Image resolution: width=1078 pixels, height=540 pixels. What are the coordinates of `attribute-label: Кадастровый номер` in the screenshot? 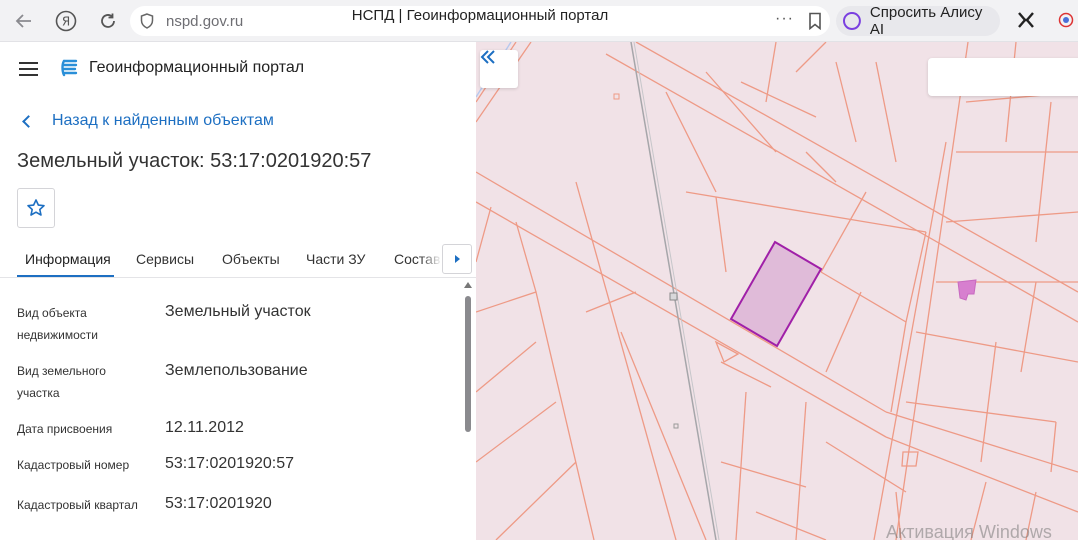 It's located at (73, 465).